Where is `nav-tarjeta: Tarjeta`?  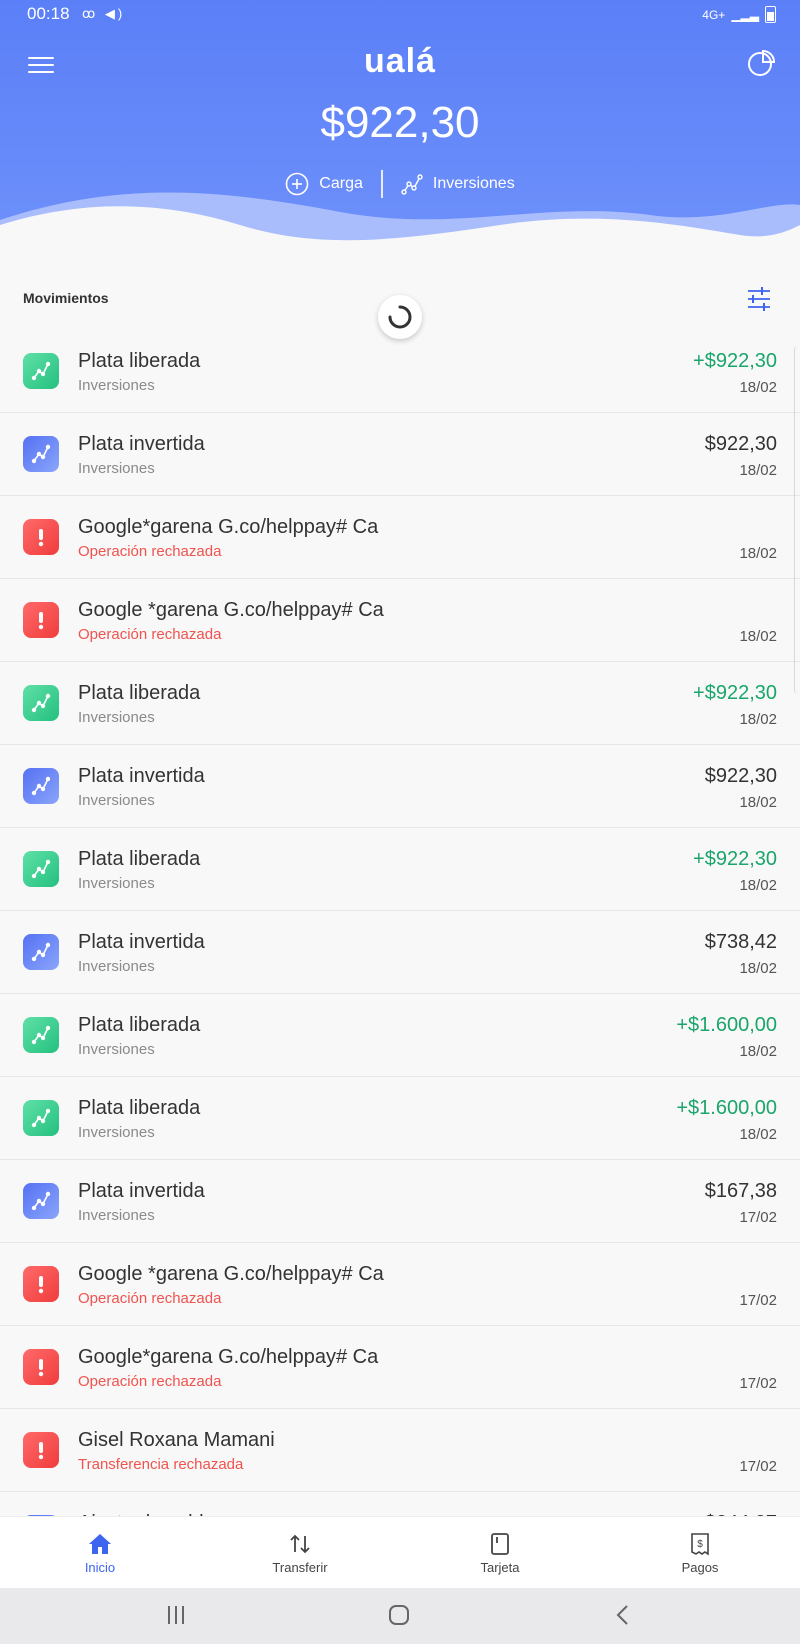 nav-tarjeta: Tarjeta is located at coordinates (500, 1553).